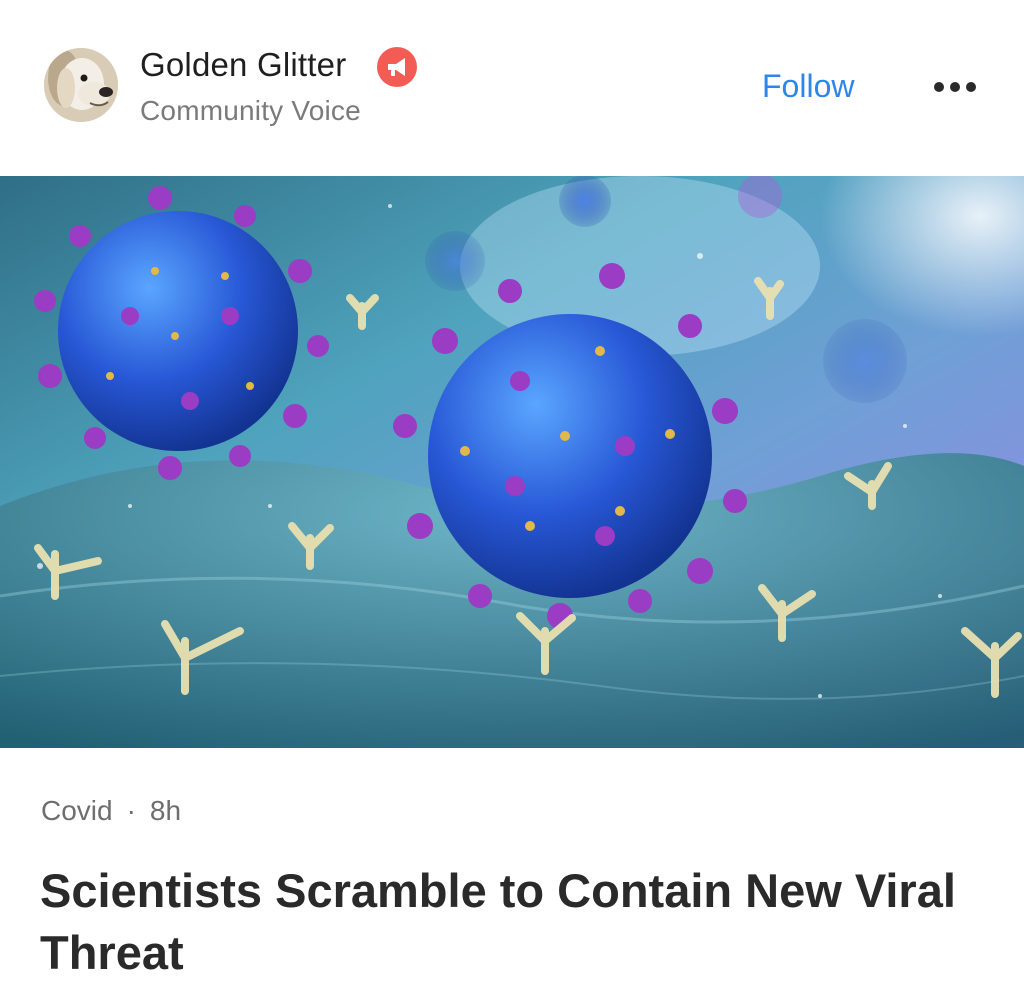 This screenshot has width=1024, height=1001. I want to click on more-dots-icon, so click(954, 87).